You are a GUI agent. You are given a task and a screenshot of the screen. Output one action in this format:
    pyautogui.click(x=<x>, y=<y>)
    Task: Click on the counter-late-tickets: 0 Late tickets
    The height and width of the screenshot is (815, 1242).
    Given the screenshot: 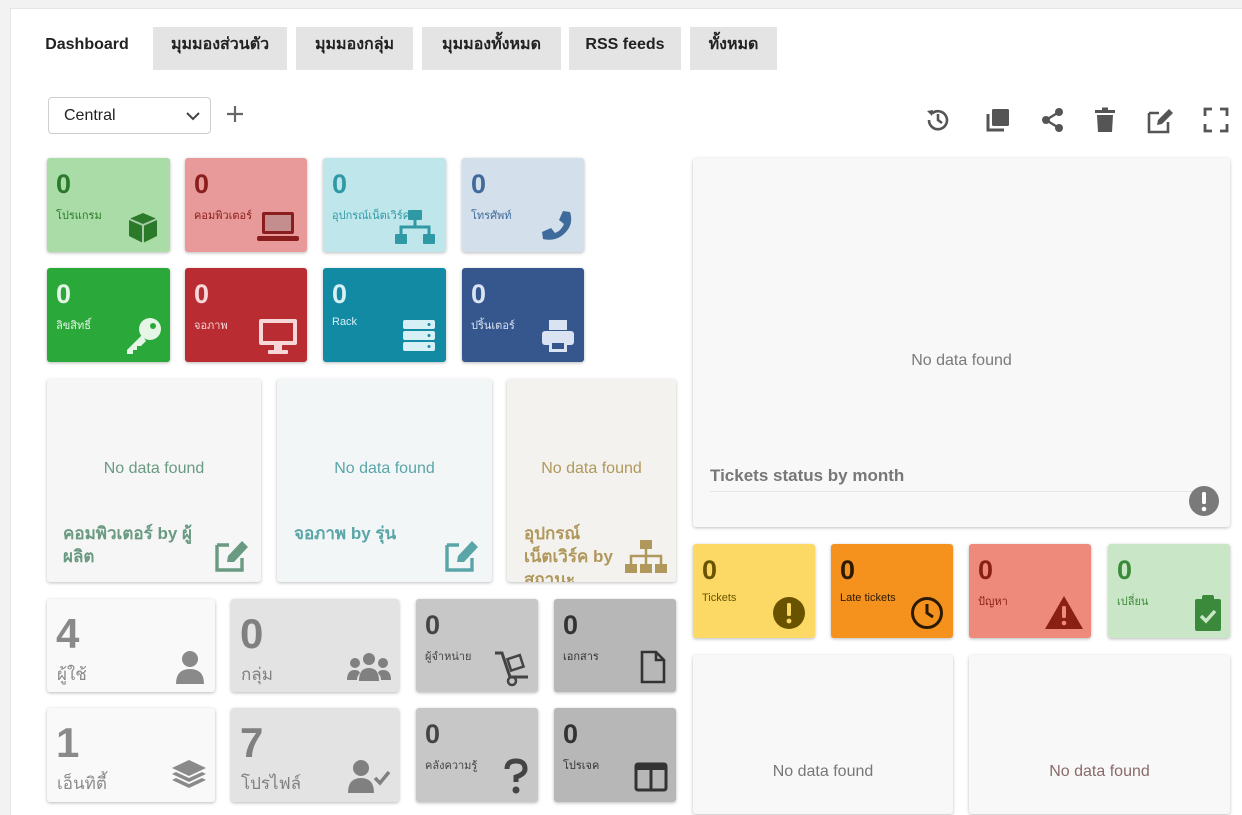 What is the action you would take?
    pyautogui.click(x=892, y=591)
    